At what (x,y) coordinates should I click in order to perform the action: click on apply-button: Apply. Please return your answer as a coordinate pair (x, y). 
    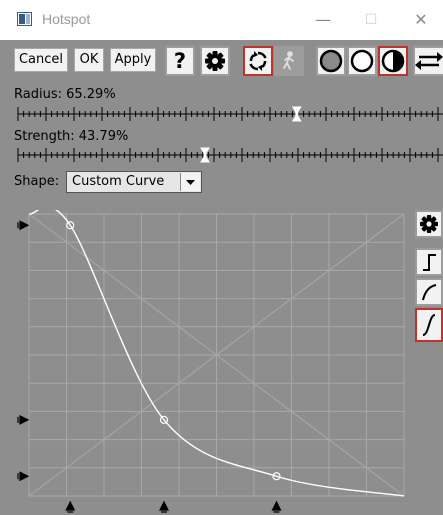
    Looking at the image, I should click on (133, 60).